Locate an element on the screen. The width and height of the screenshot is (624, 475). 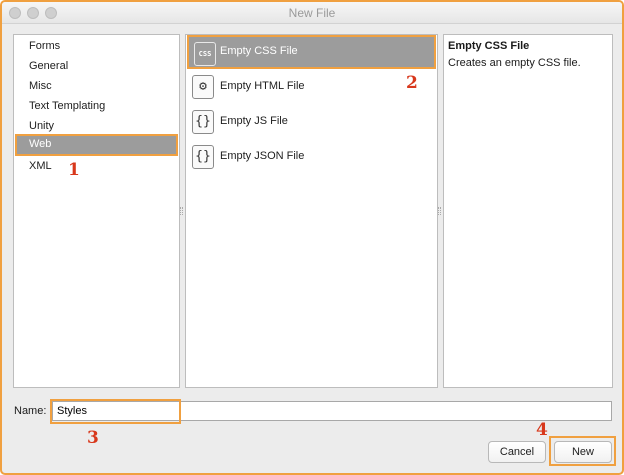
title-bar: New File is located at coordinates (312, 13).